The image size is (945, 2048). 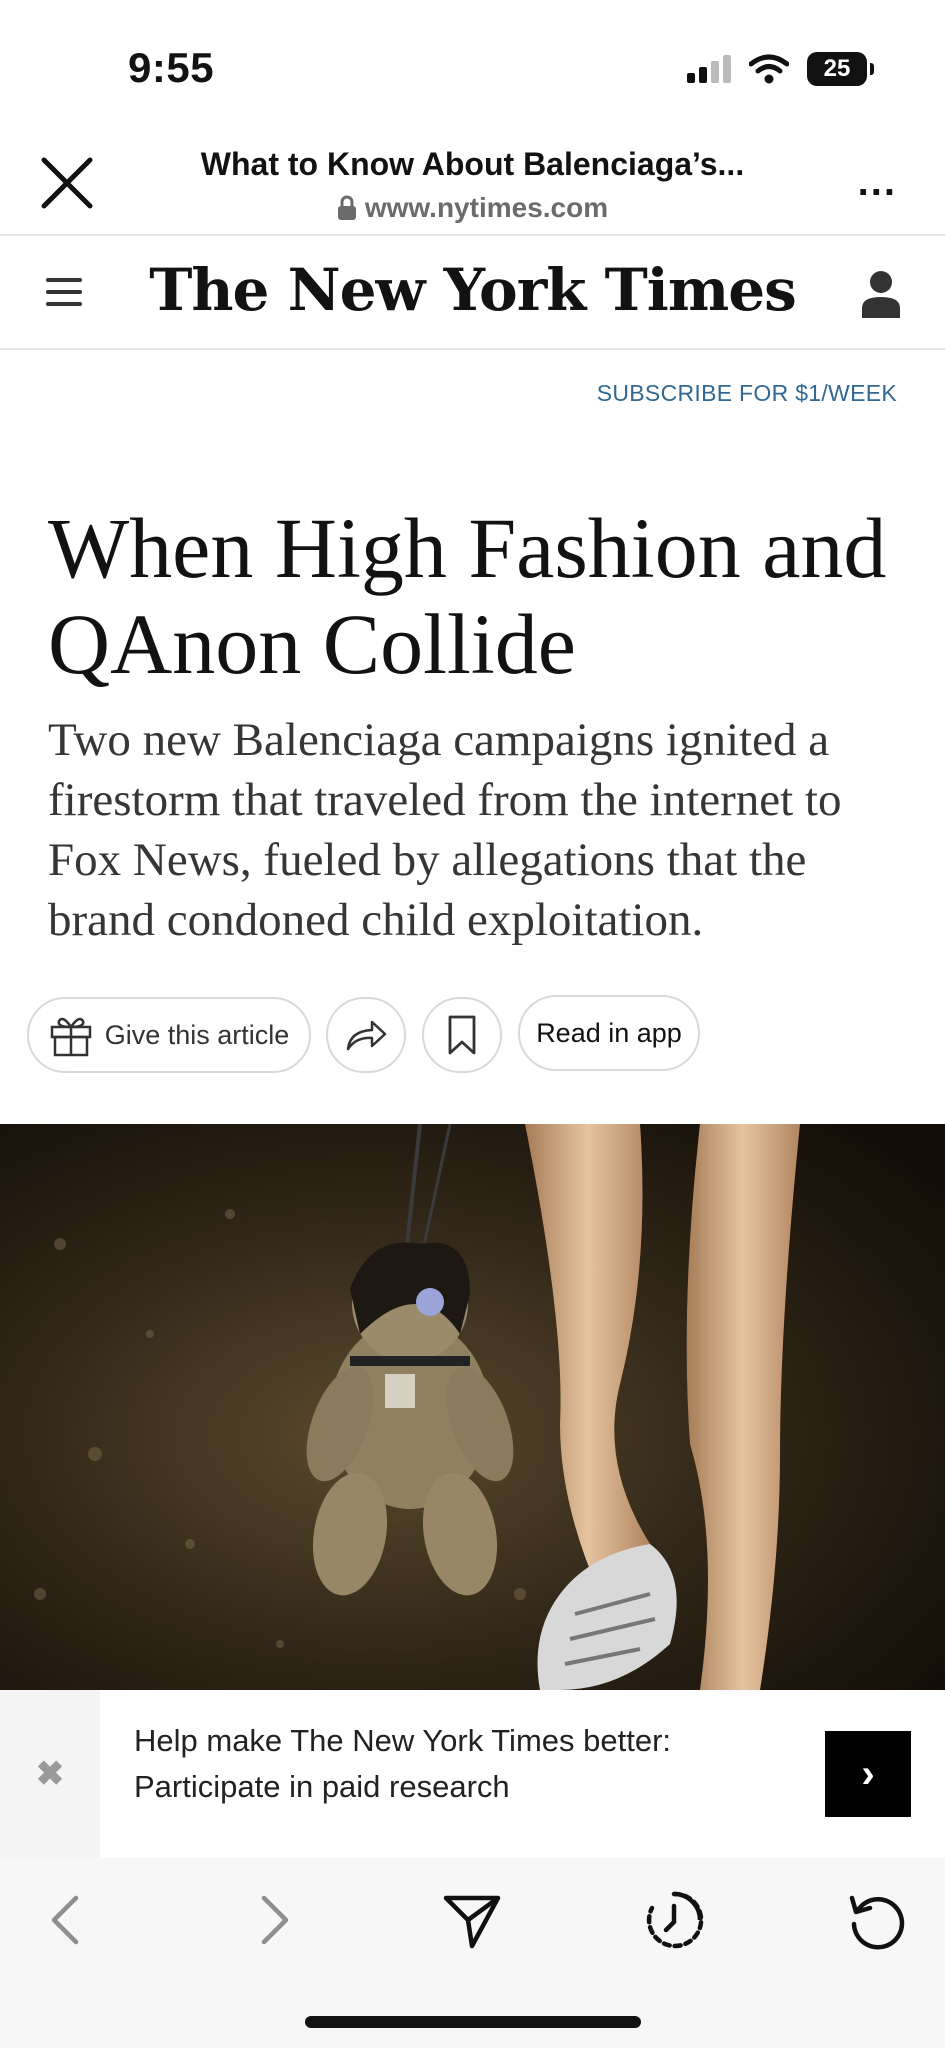 What do you see at coordinates (868, 1774) in the screenshot?
I see `banner-arrow-button: ›` at bounding box center [868, 1774].